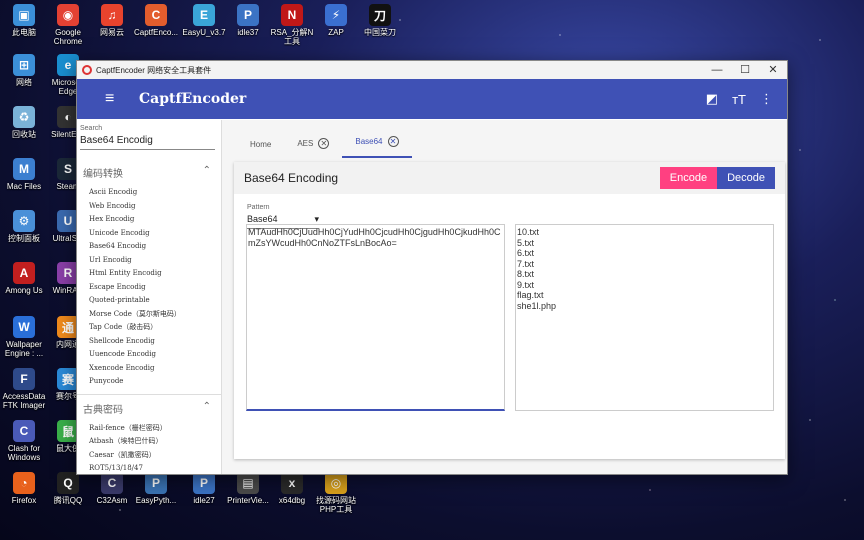 This screenshot has width=864, height=540. I want to click on minimize-button: —, so click(717, 70).